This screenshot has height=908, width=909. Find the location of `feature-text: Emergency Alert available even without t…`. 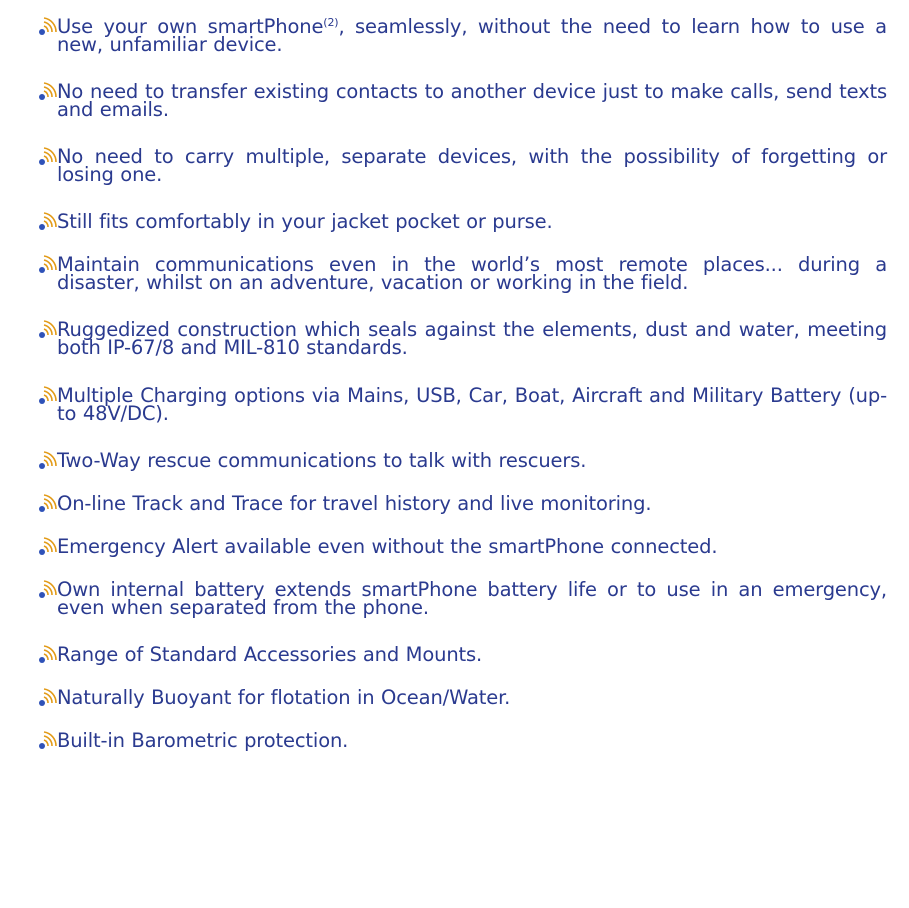

feature-text: Emergency Alert available even without t… is located at coordinates (387, 546).